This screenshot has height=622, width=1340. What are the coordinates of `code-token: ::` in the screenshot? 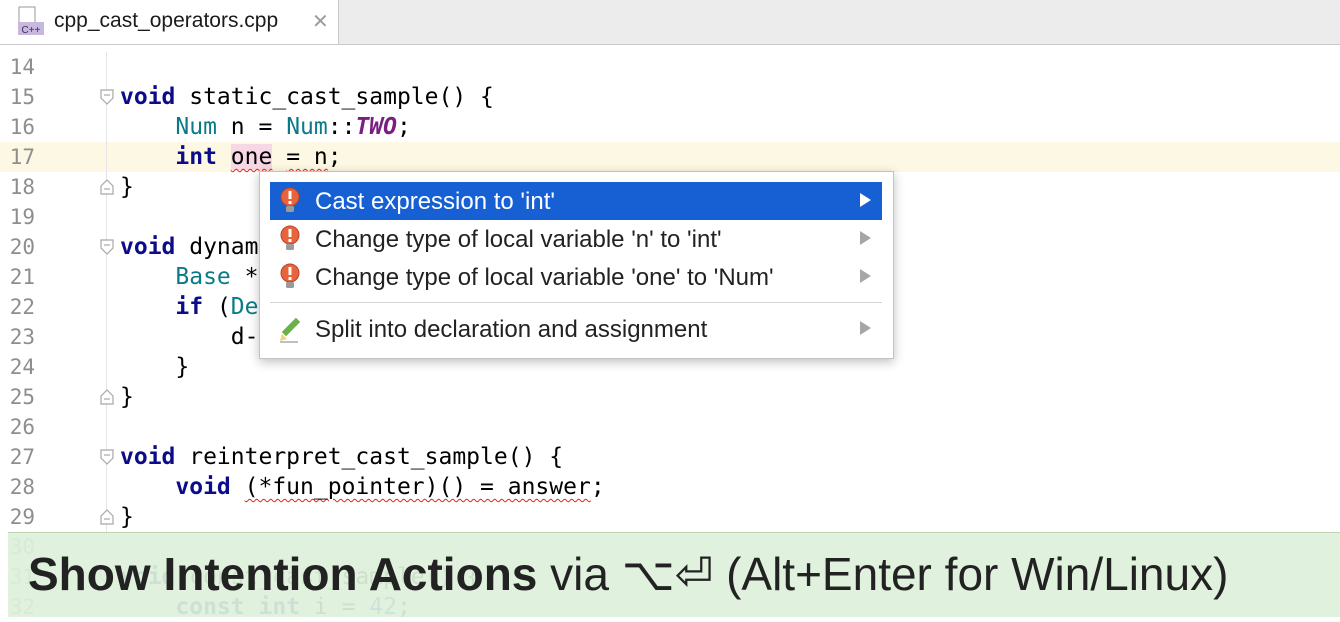 It's located at (341, 127).